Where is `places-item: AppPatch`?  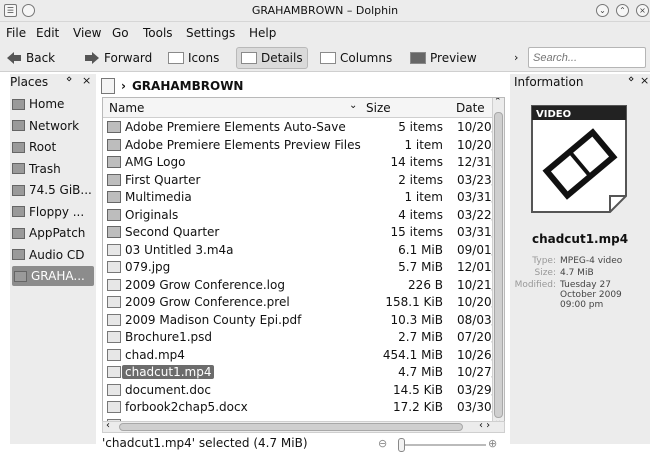 places-item: AppPatch is located at coordinates (53, 233).